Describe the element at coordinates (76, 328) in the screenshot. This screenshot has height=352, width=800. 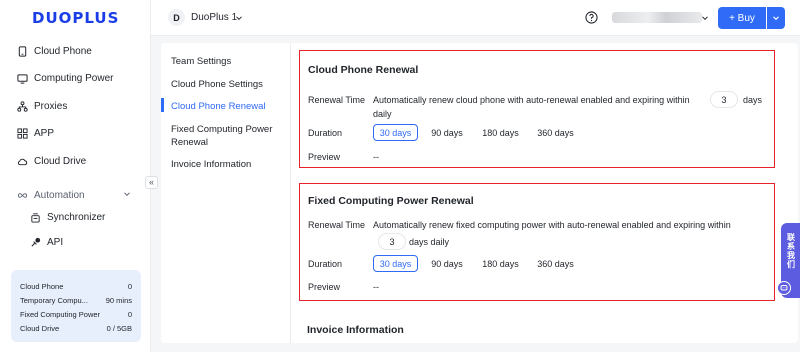
I see `summary-row: Cloud Drive 0 / 5GB` at that location.